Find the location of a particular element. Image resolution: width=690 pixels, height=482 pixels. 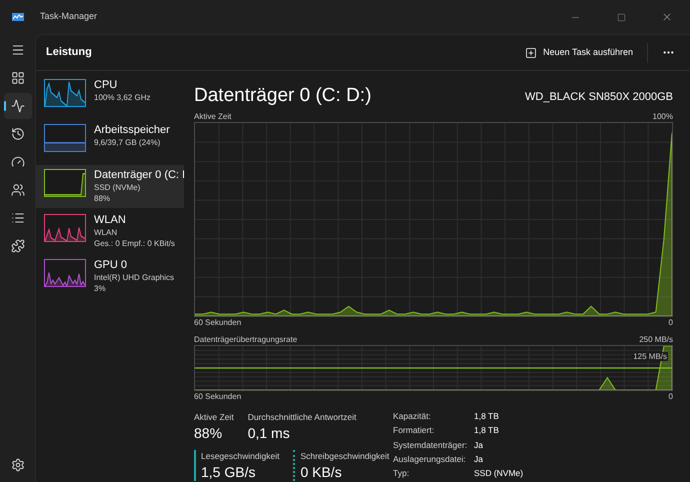

property-value: SSD (NVMe) is located at coordinates (499, 474).